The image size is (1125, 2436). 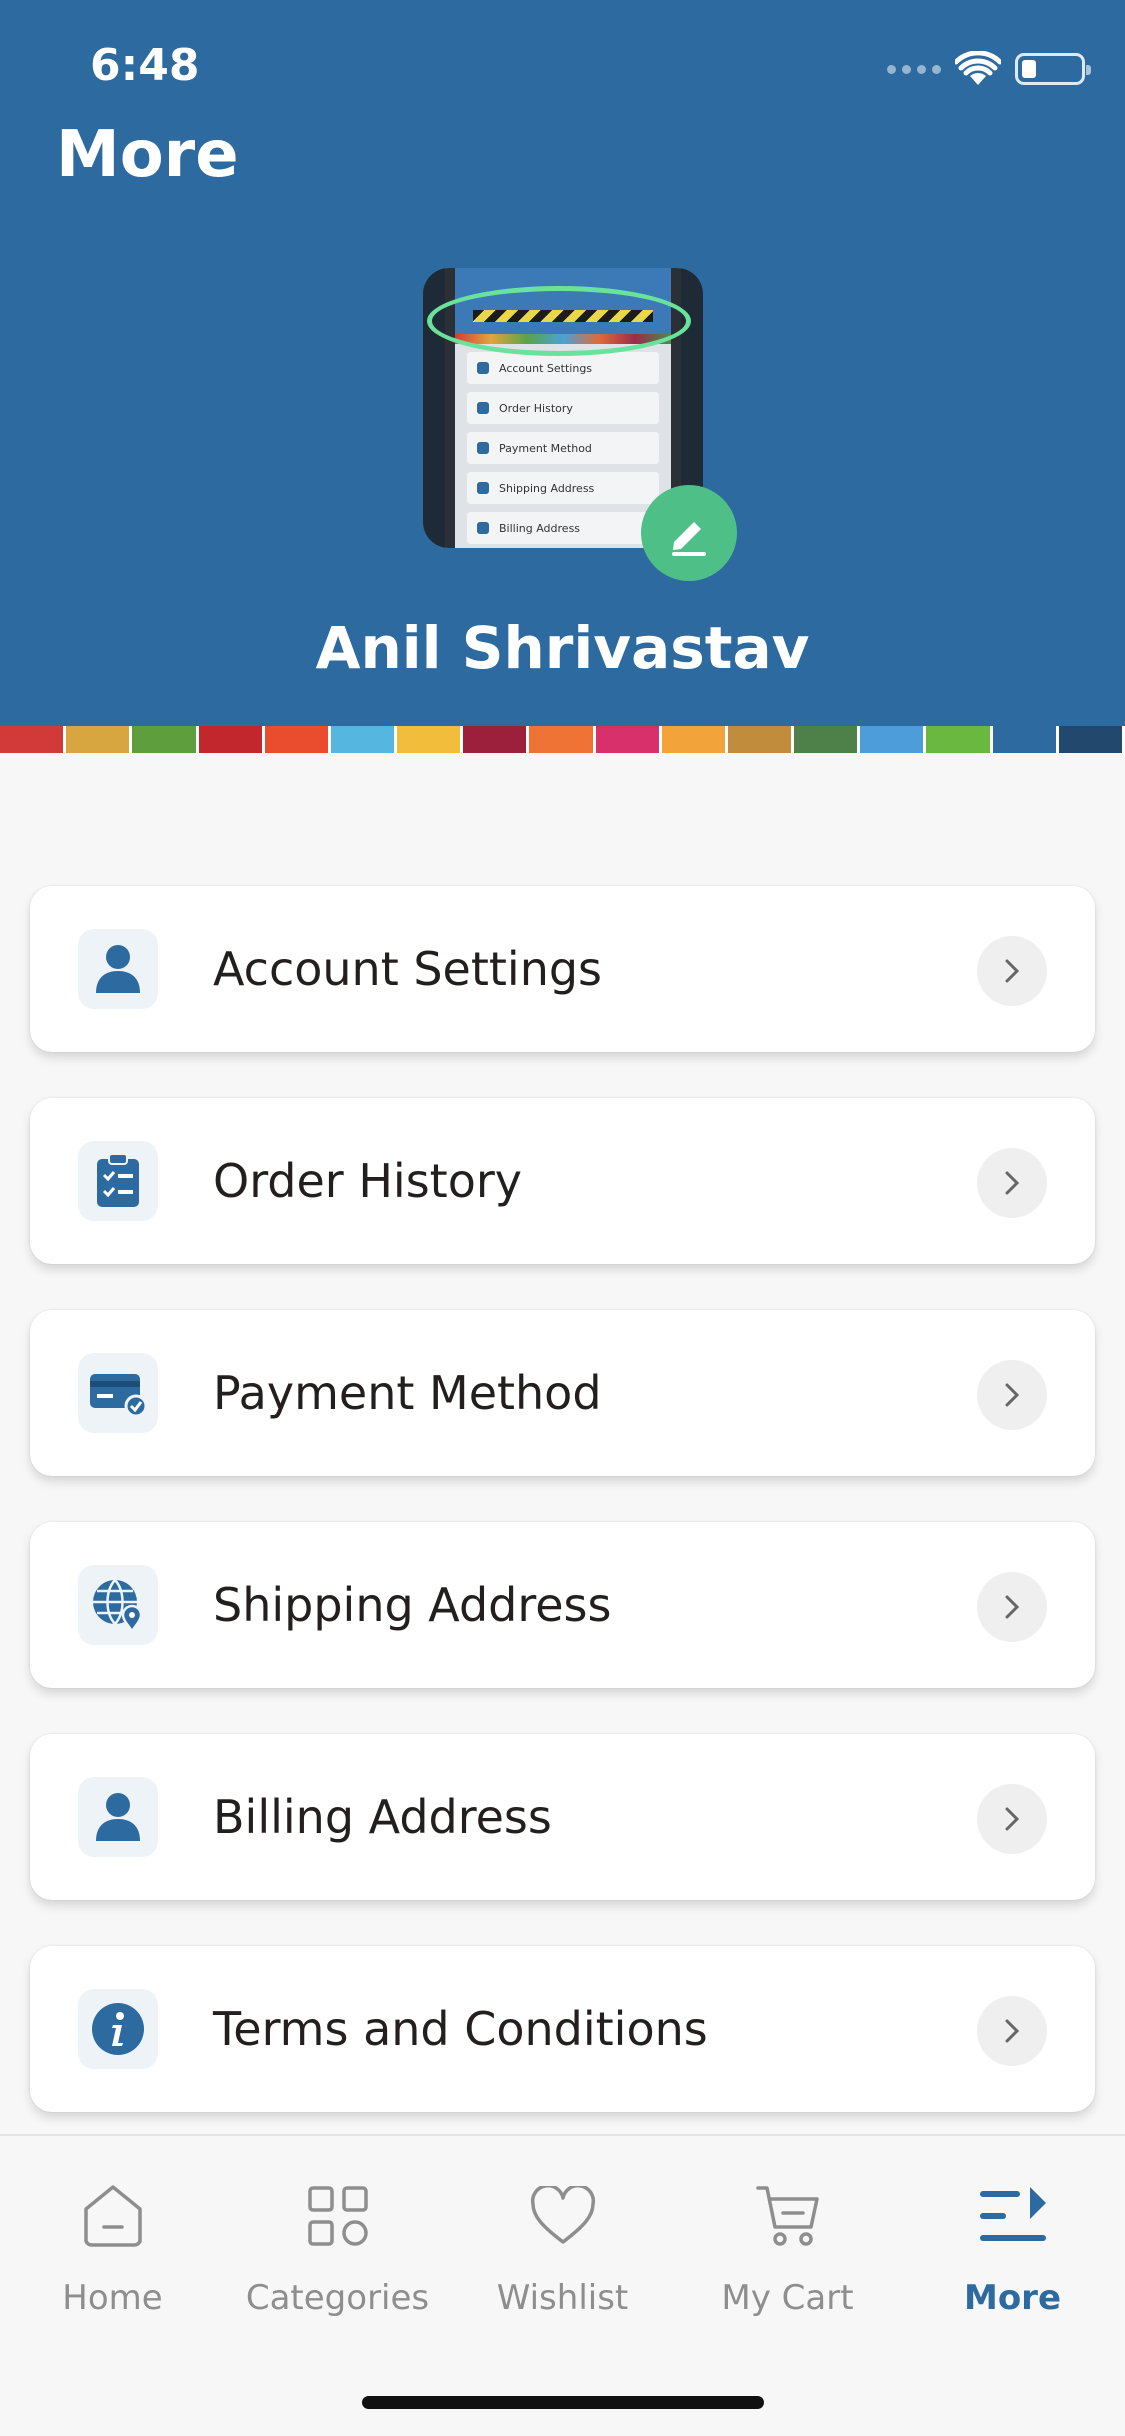 I want to click on status-time: 6:48, so click(x=145, y=65).